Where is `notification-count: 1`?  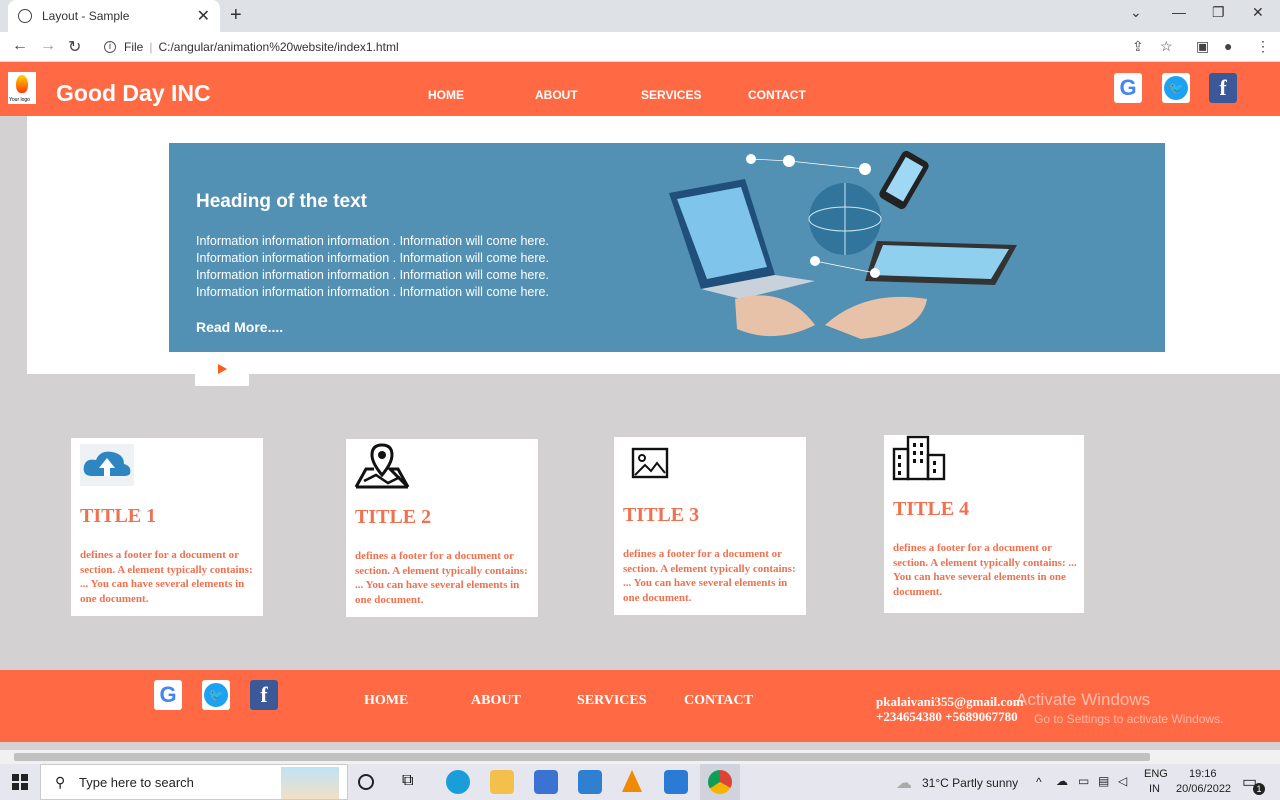 notification-count: 1 is located at coordinates (1259, 789).